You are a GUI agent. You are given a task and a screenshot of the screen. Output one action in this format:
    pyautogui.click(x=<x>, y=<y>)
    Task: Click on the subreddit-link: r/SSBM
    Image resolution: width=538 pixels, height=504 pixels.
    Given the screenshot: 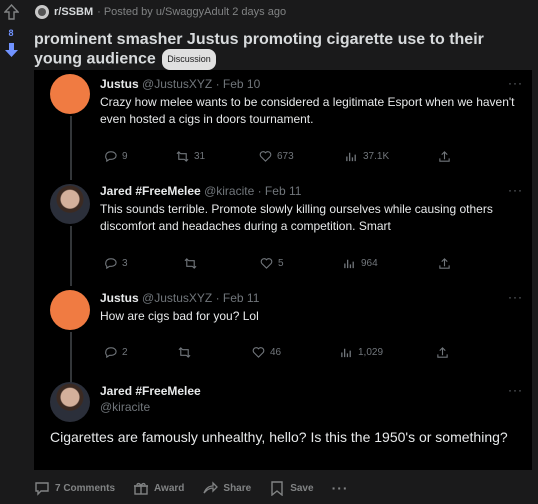 What is the action you would take?
    pyautogui.click(x=73, y=12)
    